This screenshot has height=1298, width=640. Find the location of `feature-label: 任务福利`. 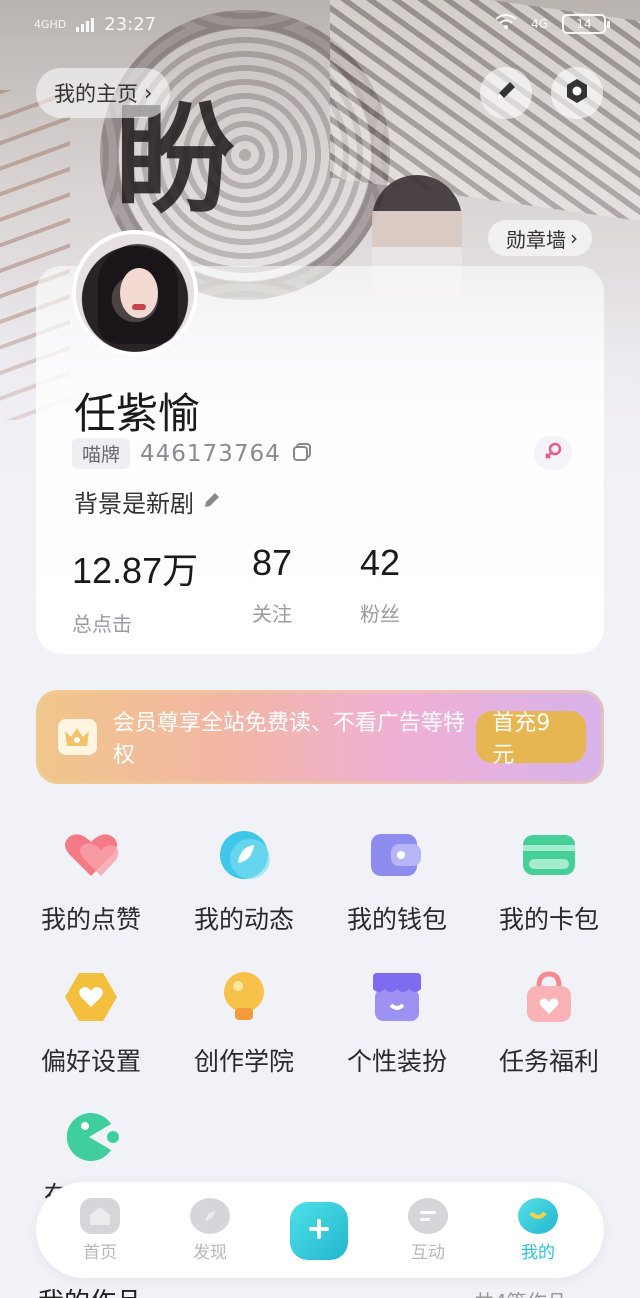

feature-label: 任务福利 is located at coordinates (548, 1061).